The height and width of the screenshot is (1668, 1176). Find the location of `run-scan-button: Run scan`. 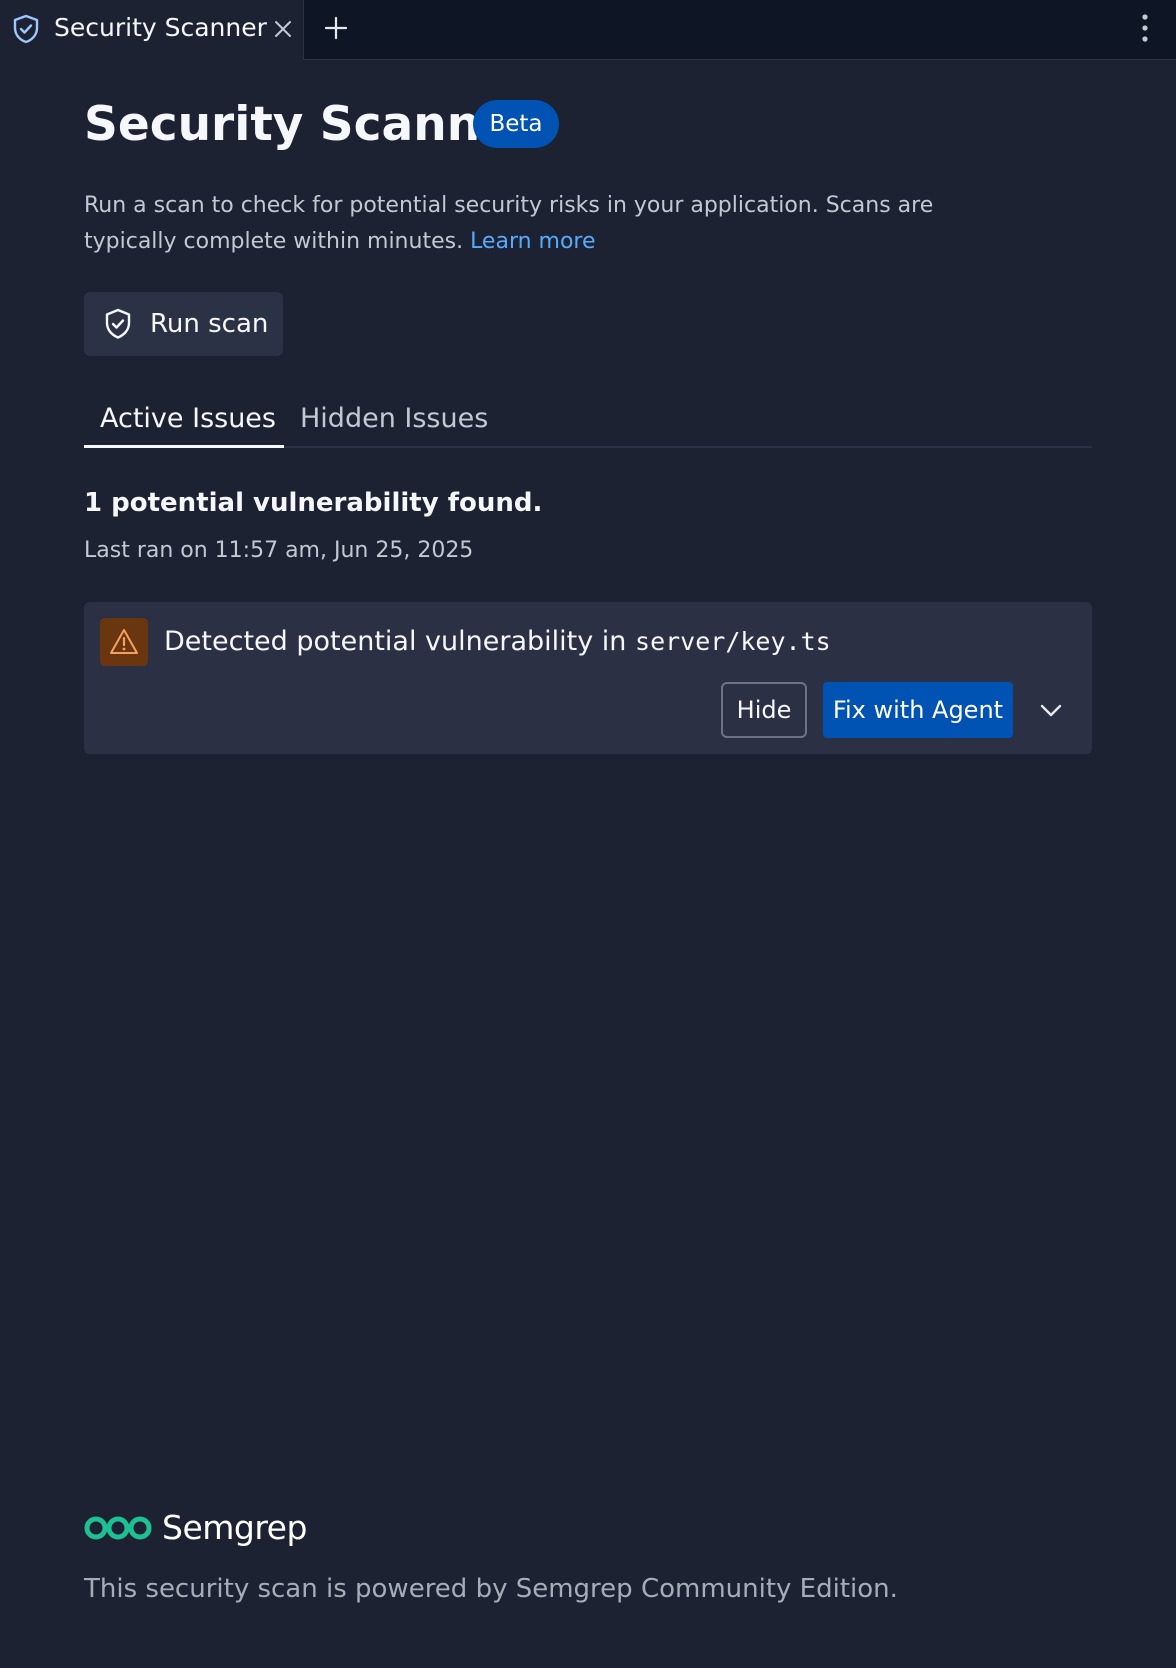

run-scan-button: Run scan is located at coordinates (183, 324).